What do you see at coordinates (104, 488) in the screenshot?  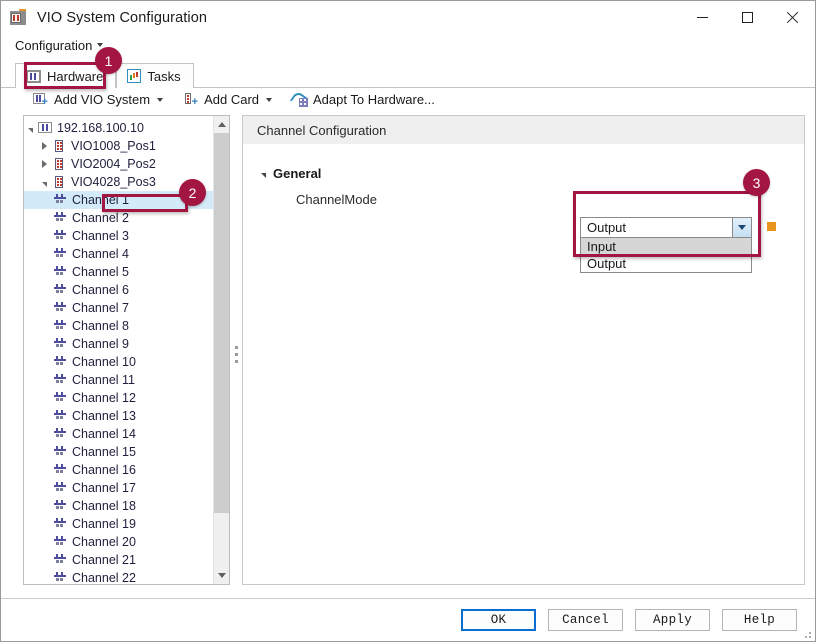 I see `tree-item-label: Channel 17` at bounding box center [104, 488].